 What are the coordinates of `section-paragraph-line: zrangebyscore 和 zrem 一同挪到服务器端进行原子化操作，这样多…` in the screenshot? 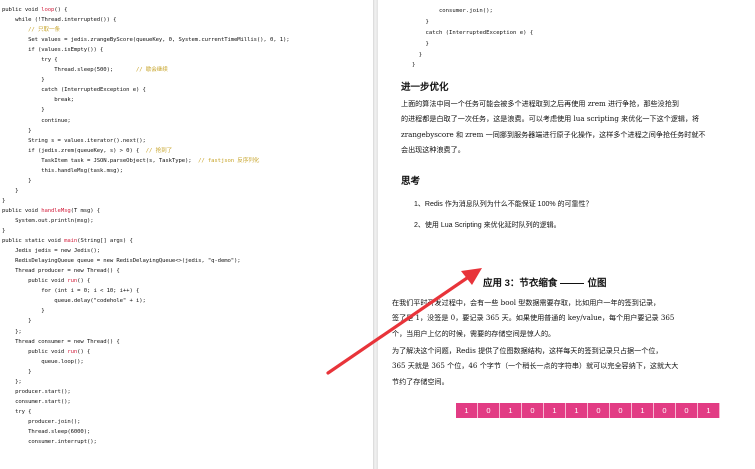 It's located at (553, 134).